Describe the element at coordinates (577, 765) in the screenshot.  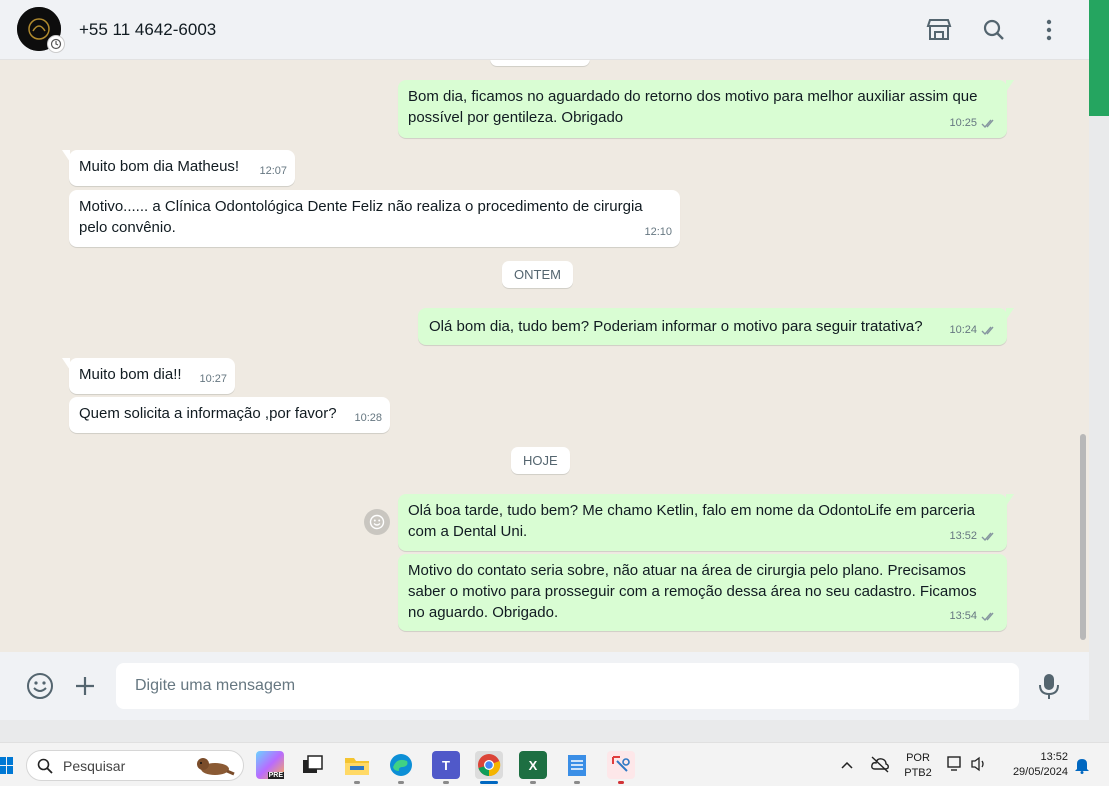
I see `notepad-icon` at that location.